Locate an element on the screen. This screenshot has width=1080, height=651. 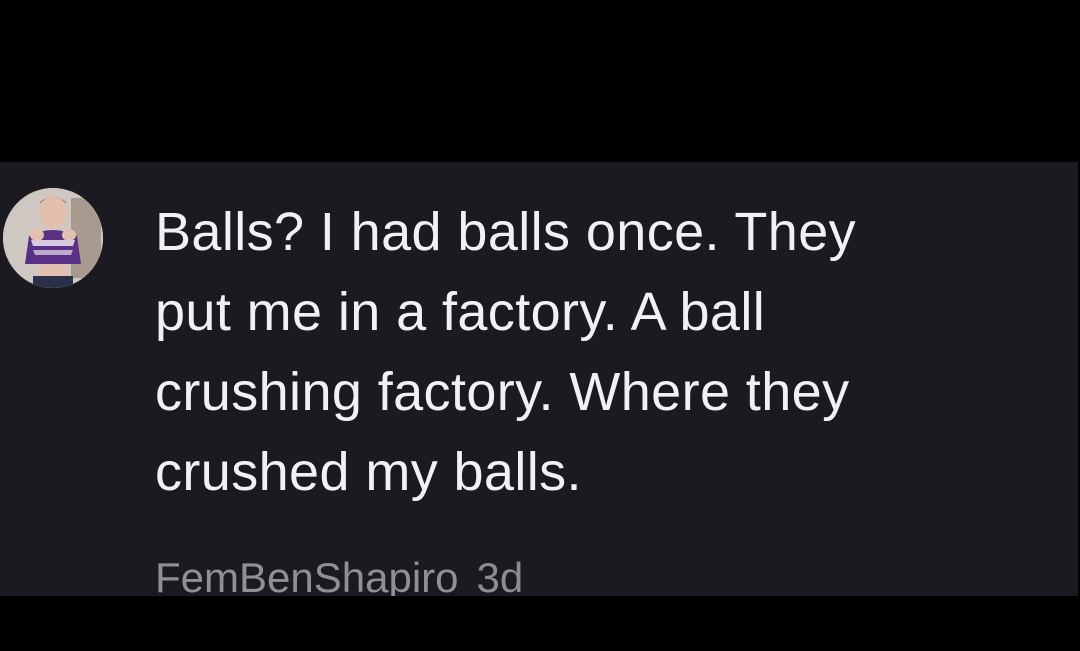
comment-meta: FemBenShapiro 3d is located at coordinates (339, 572).